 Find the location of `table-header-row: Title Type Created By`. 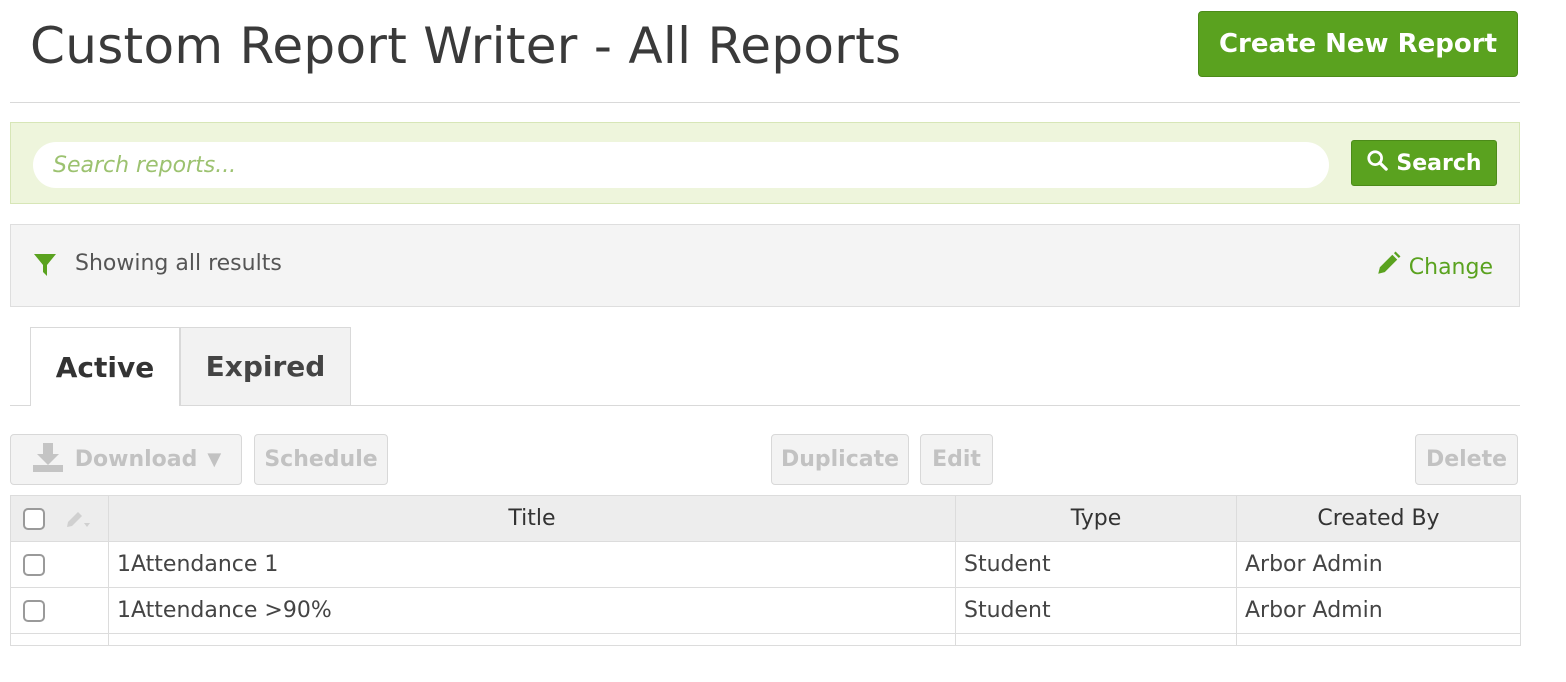

table-header-row: Title Type Created By is located at coordinates (765, 518).